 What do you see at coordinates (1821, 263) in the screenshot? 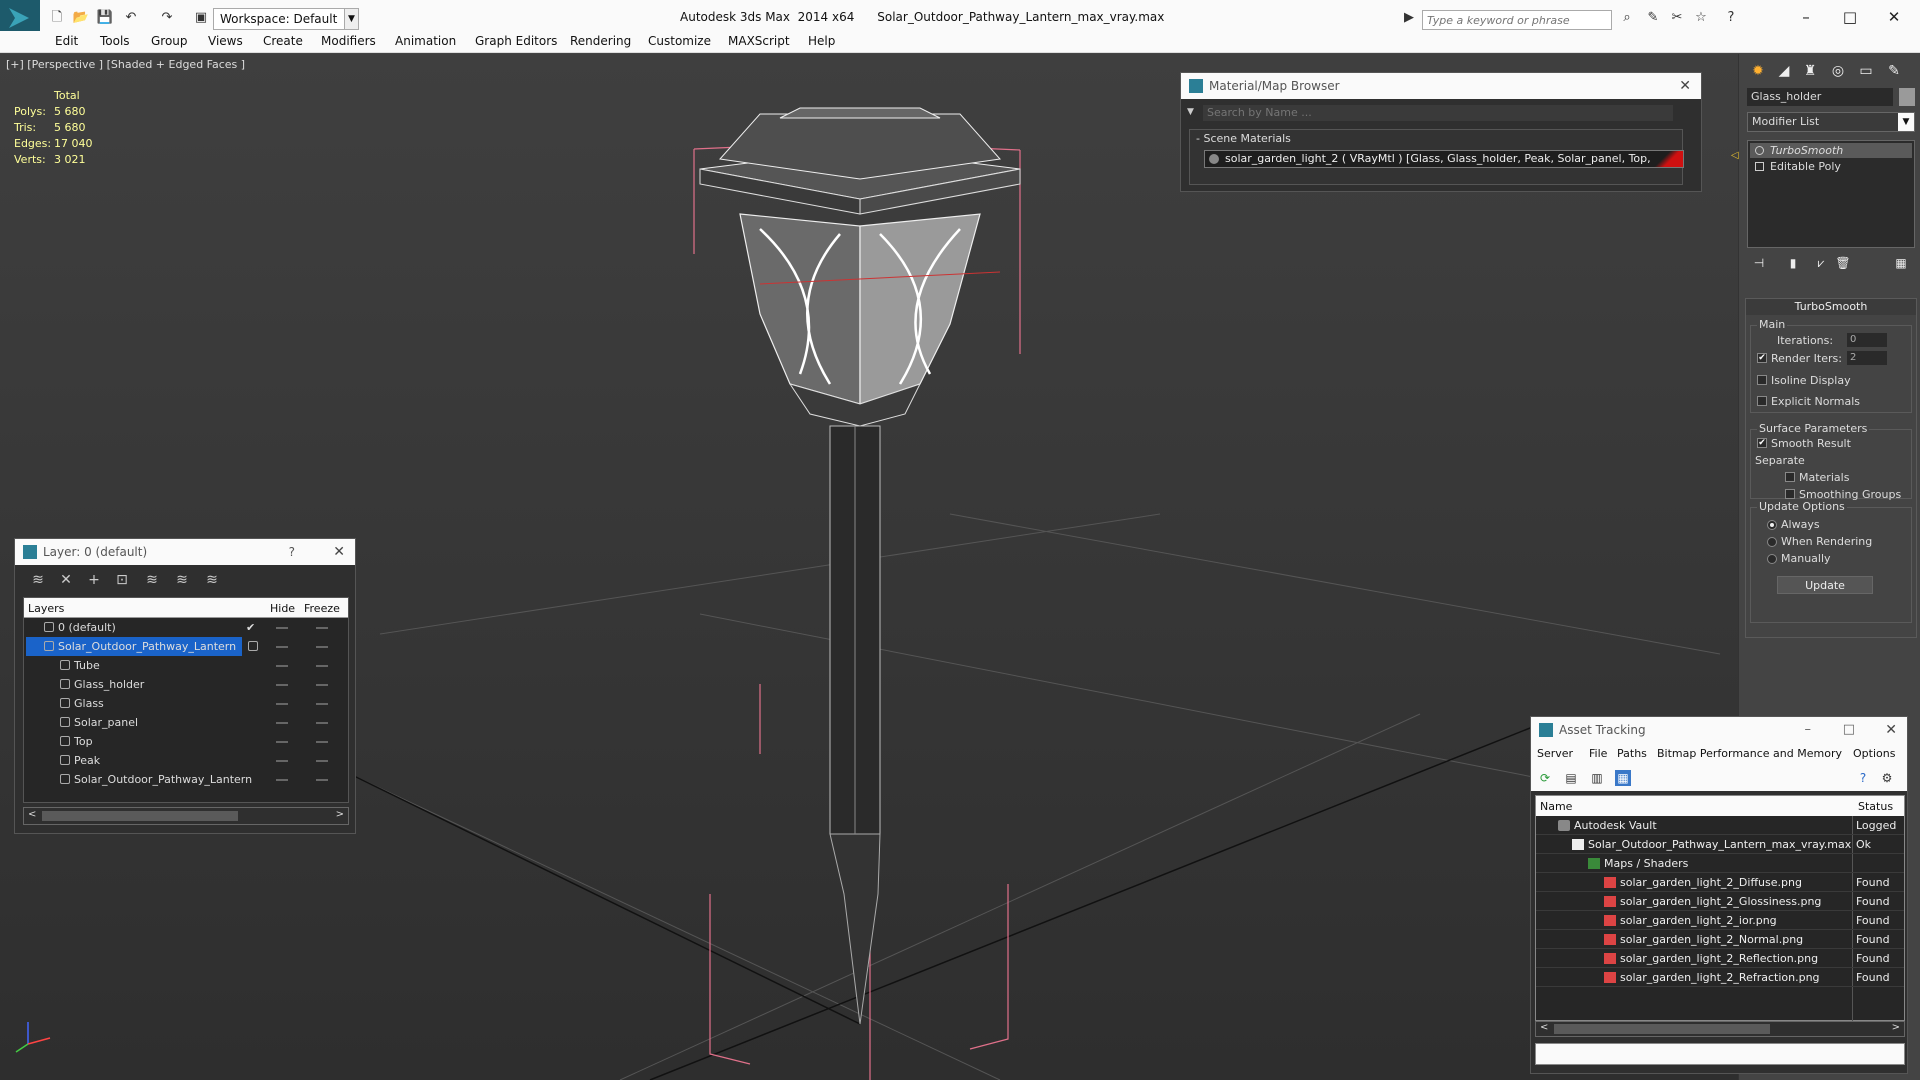
I see `make-unique-icon: ⩗` at bounding box center [1821, 263].